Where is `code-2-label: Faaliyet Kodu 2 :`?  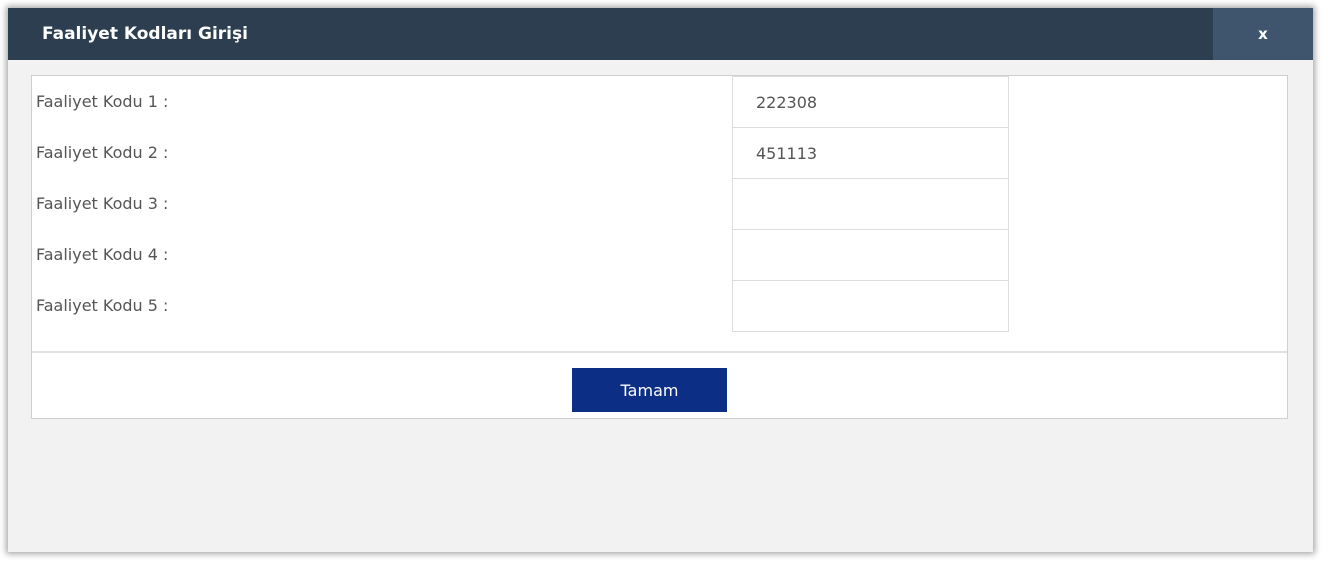 code-2-label: Faaliyet Kodu 2 : is located at coordinates (102, 152).